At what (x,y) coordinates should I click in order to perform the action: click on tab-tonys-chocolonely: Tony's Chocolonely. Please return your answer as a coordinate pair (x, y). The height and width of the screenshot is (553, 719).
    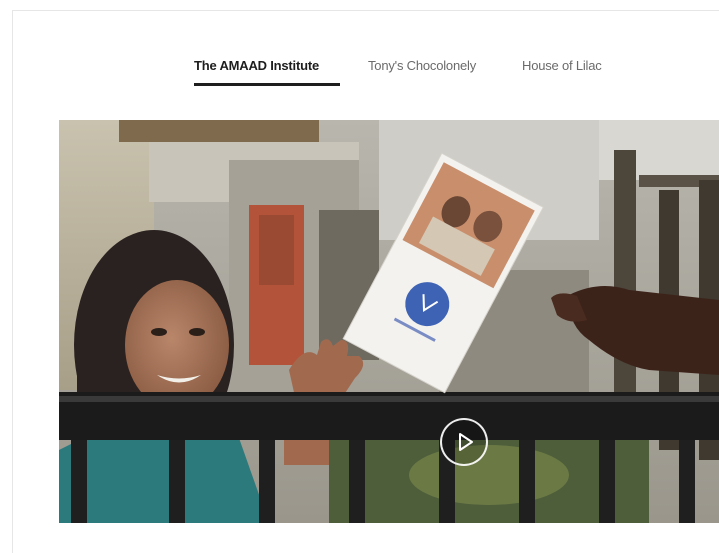
    Looking at the image, I should click on (432, 72).